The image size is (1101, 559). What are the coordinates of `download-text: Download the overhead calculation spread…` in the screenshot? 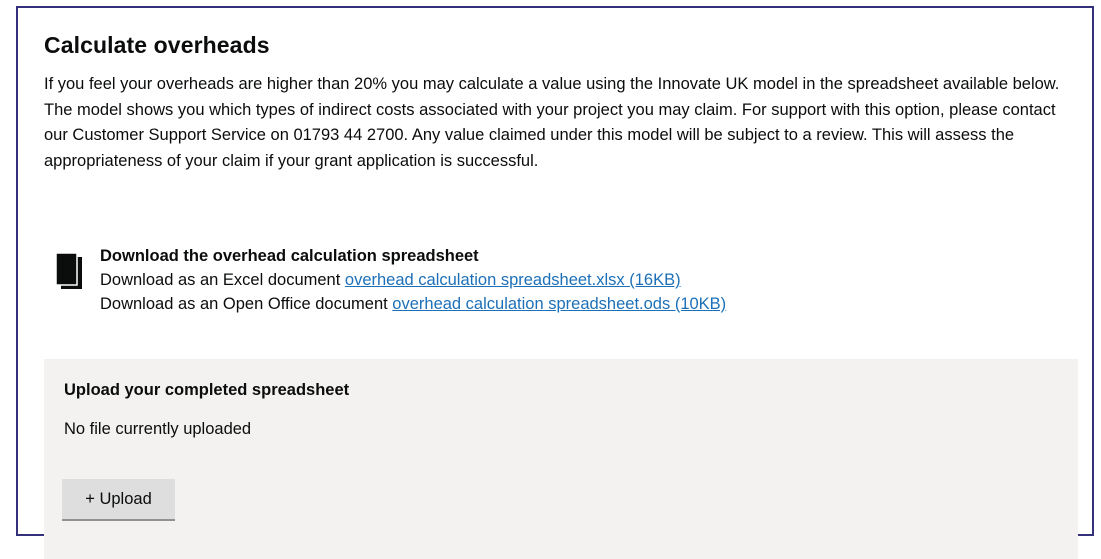 It's located at (413, 280).